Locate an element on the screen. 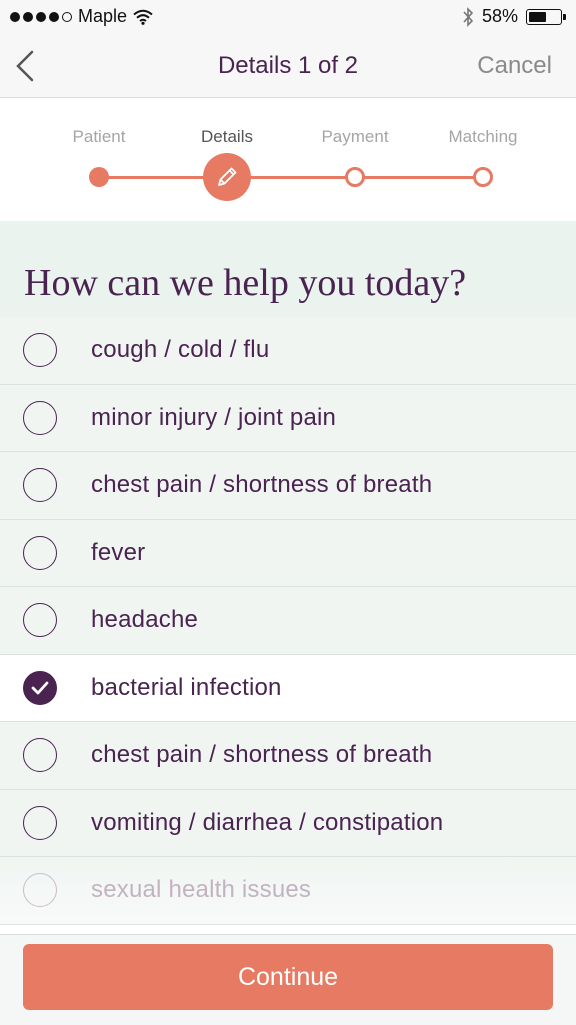  step-node-details is located at coordinates (227, 177).